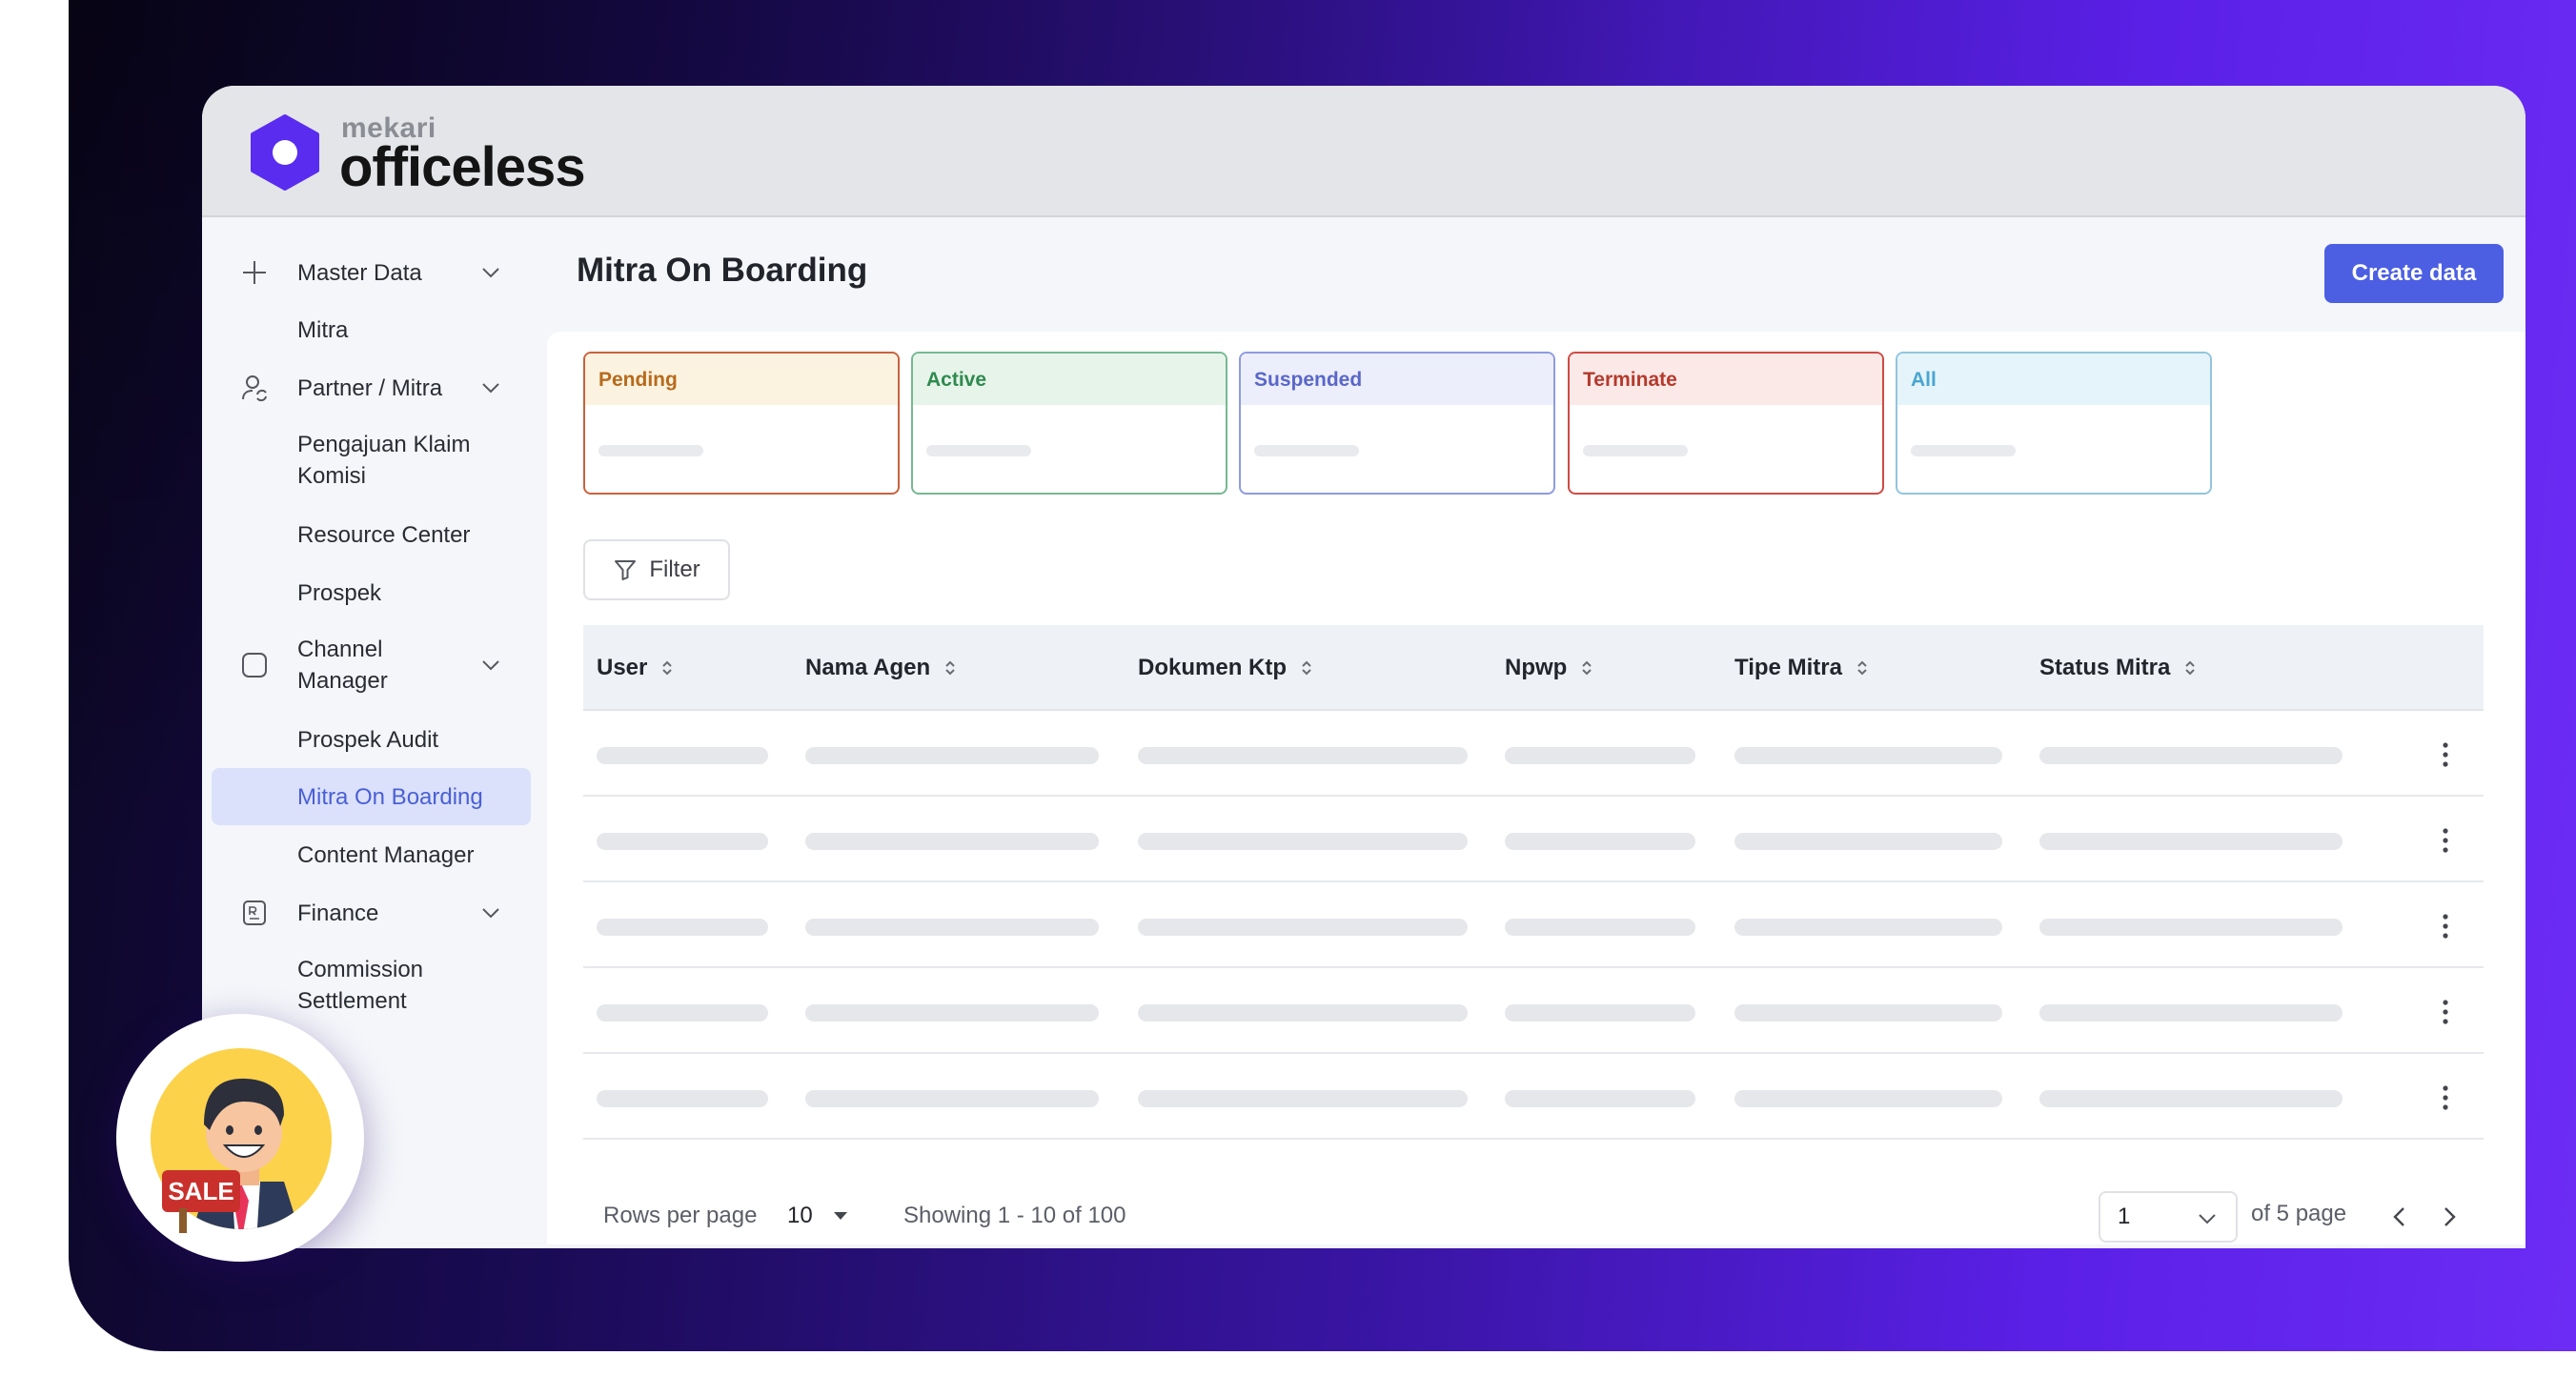 The height and width of the screenshot is (1396, 2576). Describe the element at coordinates (2399, 1217) in the screenshot. I see `previous-page-icon` at that location.